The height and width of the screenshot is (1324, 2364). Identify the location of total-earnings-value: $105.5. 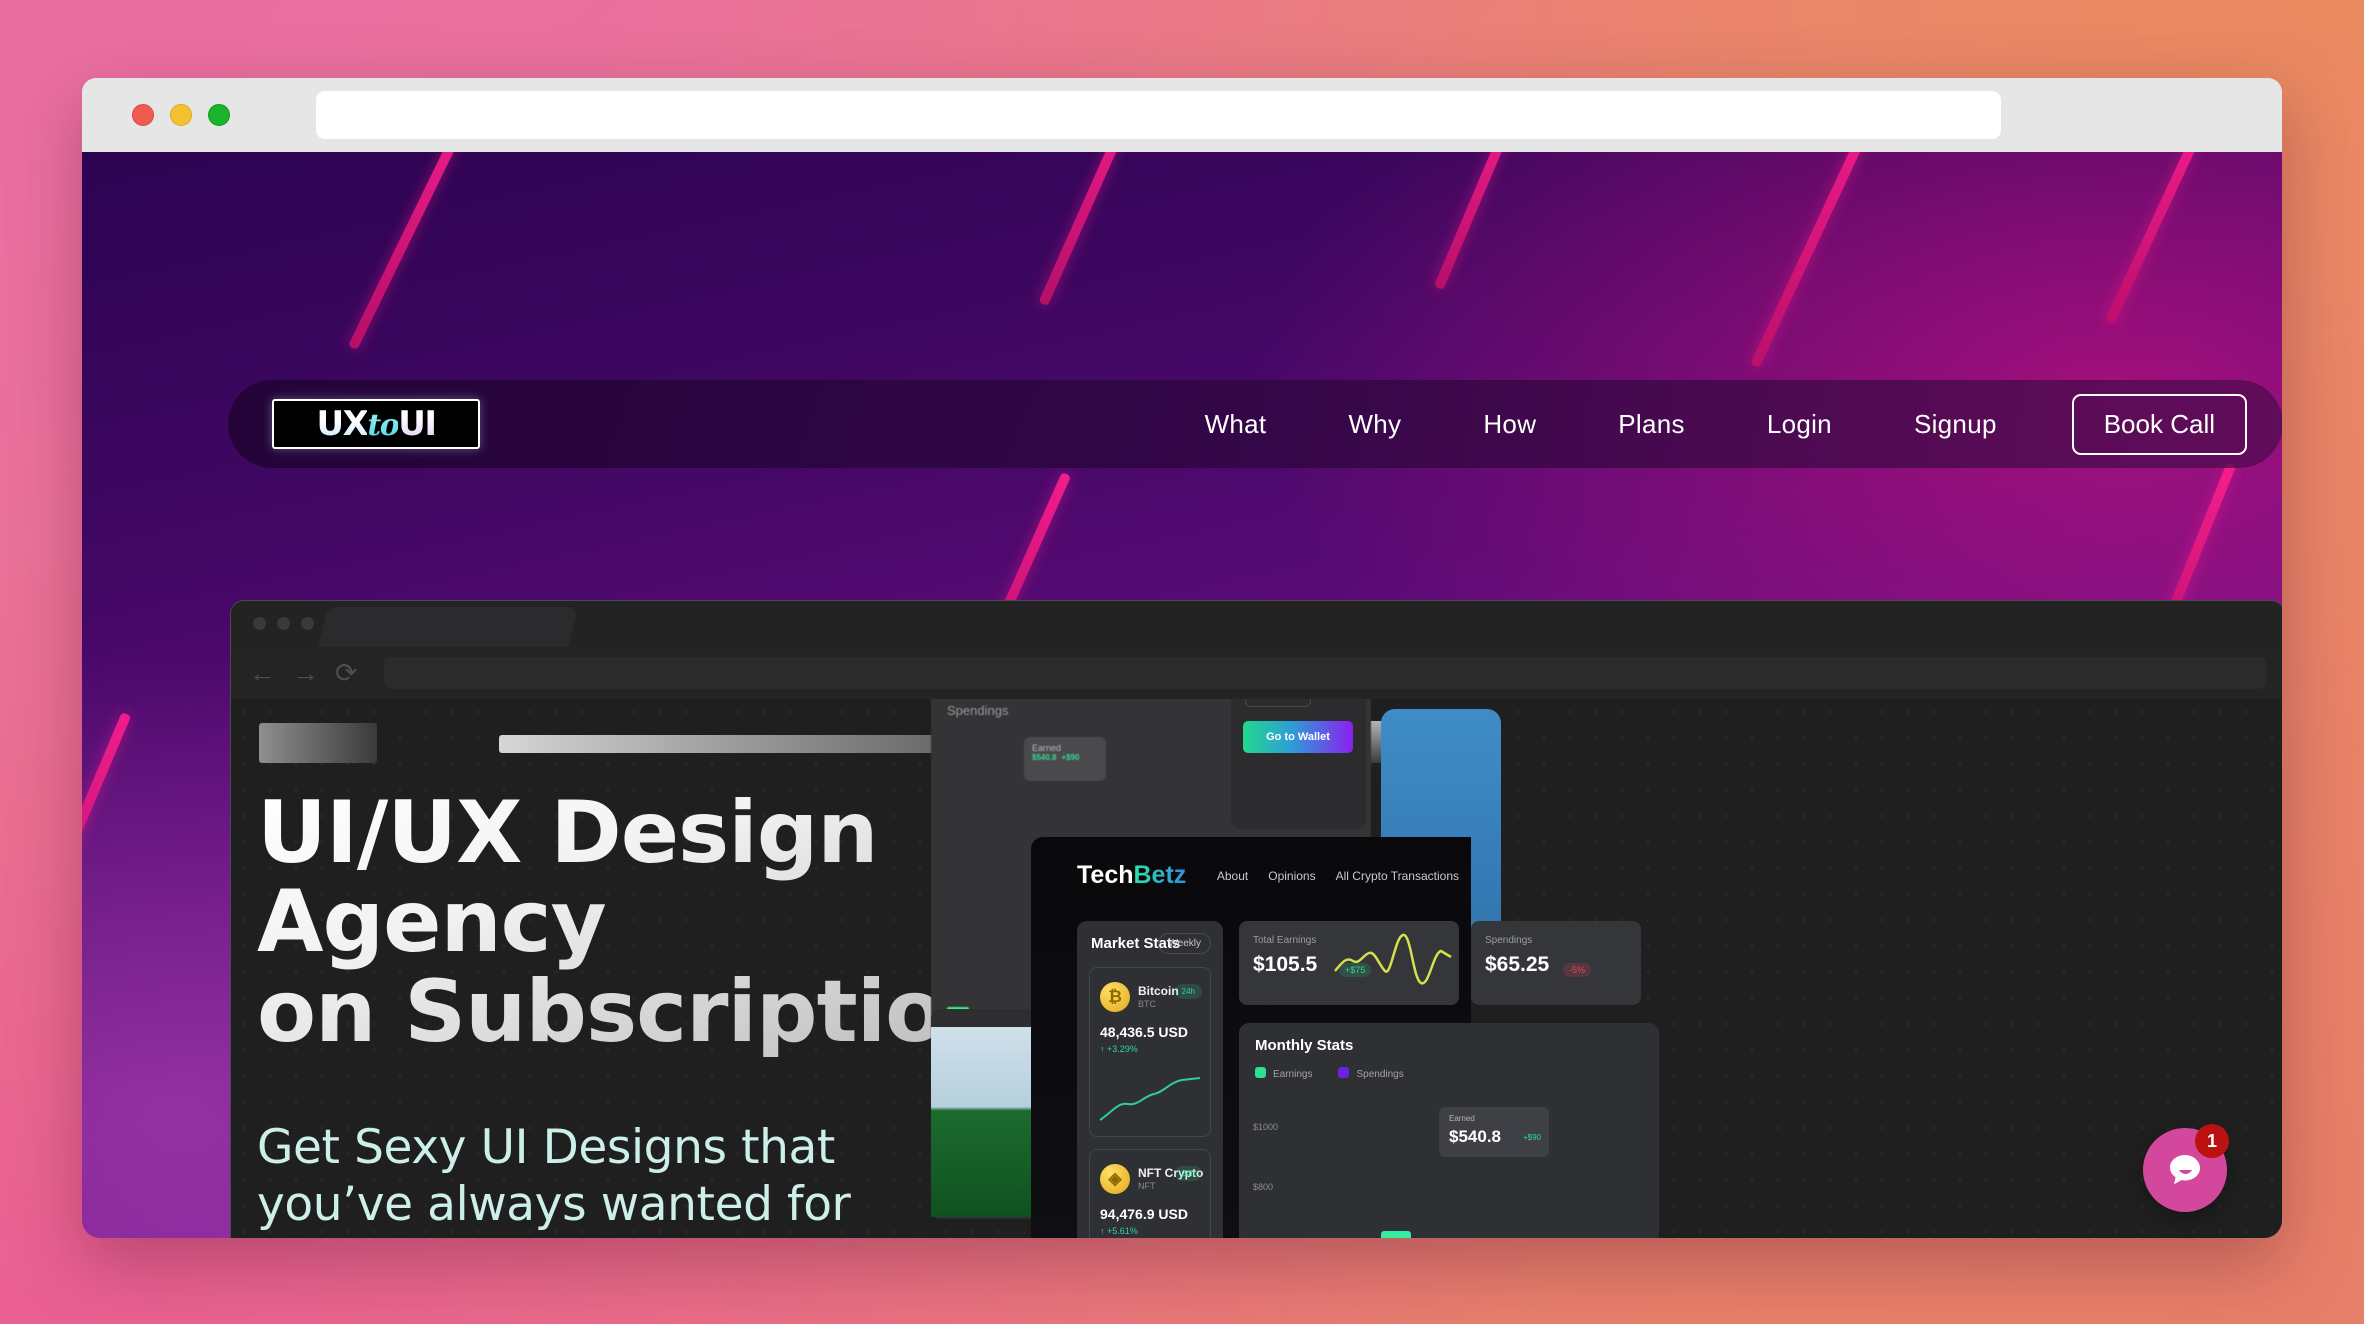
(1285, 964).